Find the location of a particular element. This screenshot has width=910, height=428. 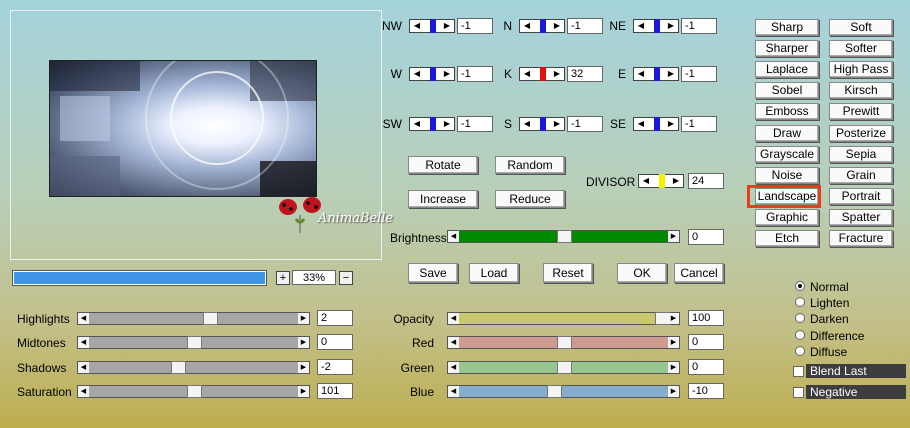

preset-soft-button: Soft is located at coordinates (861, 27).